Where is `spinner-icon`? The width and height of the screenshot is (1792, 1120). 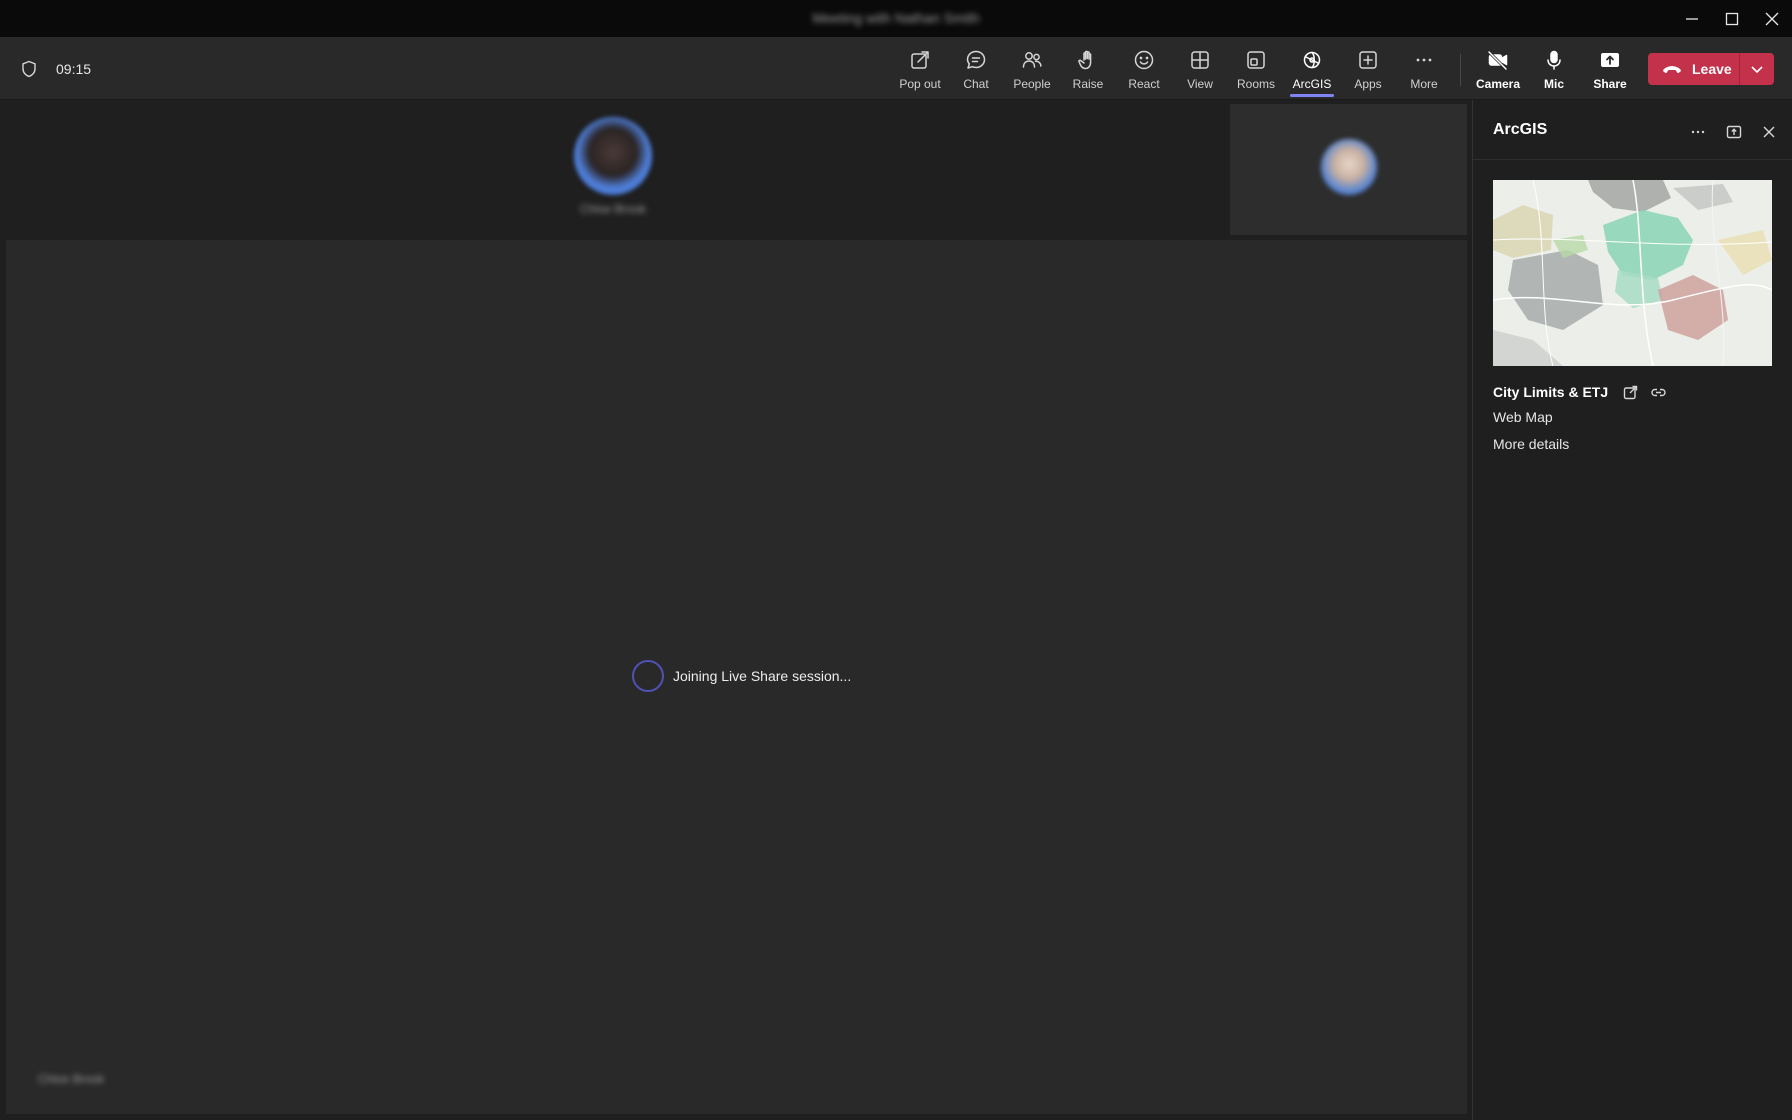
spinner-icon is located at coordinates (648, 676).